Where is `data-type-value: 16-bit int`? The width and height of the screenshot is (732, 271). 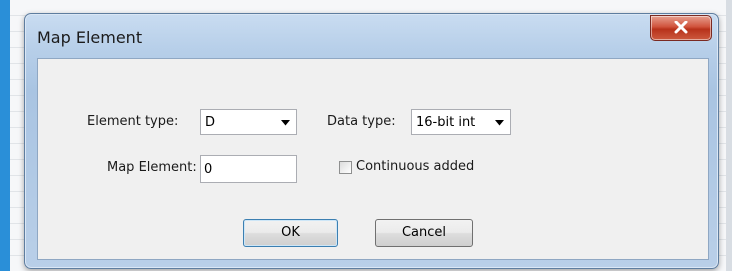 data-type-value: 16-bit int is located at coordinates (446, 122).